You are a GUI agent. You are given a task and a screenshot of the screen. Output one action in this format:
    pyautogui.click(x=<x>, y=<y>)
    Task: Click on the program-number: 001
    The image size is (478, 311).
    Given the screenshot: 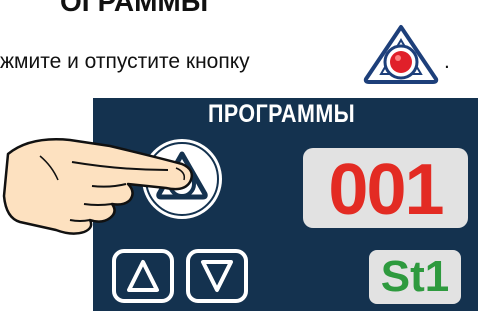 What is the action you would take?
    pyautogui.click(x=386, y=190)
    